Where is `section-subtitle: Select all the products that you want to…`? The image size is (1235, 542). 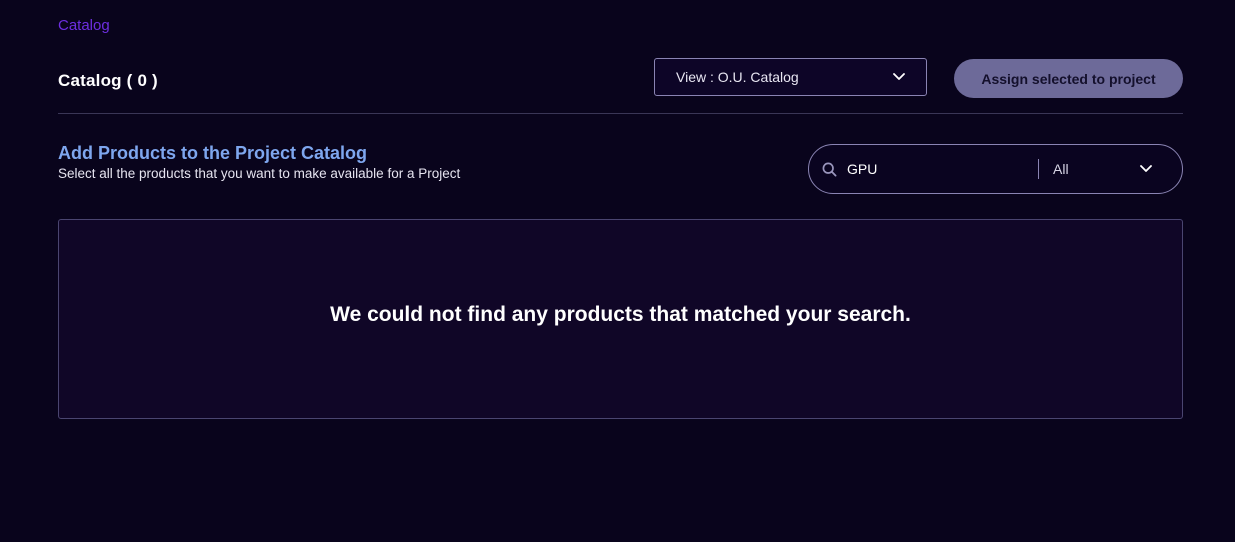
section-subtitle: Select all the products that you want to… is located at coordinates (259, 173).